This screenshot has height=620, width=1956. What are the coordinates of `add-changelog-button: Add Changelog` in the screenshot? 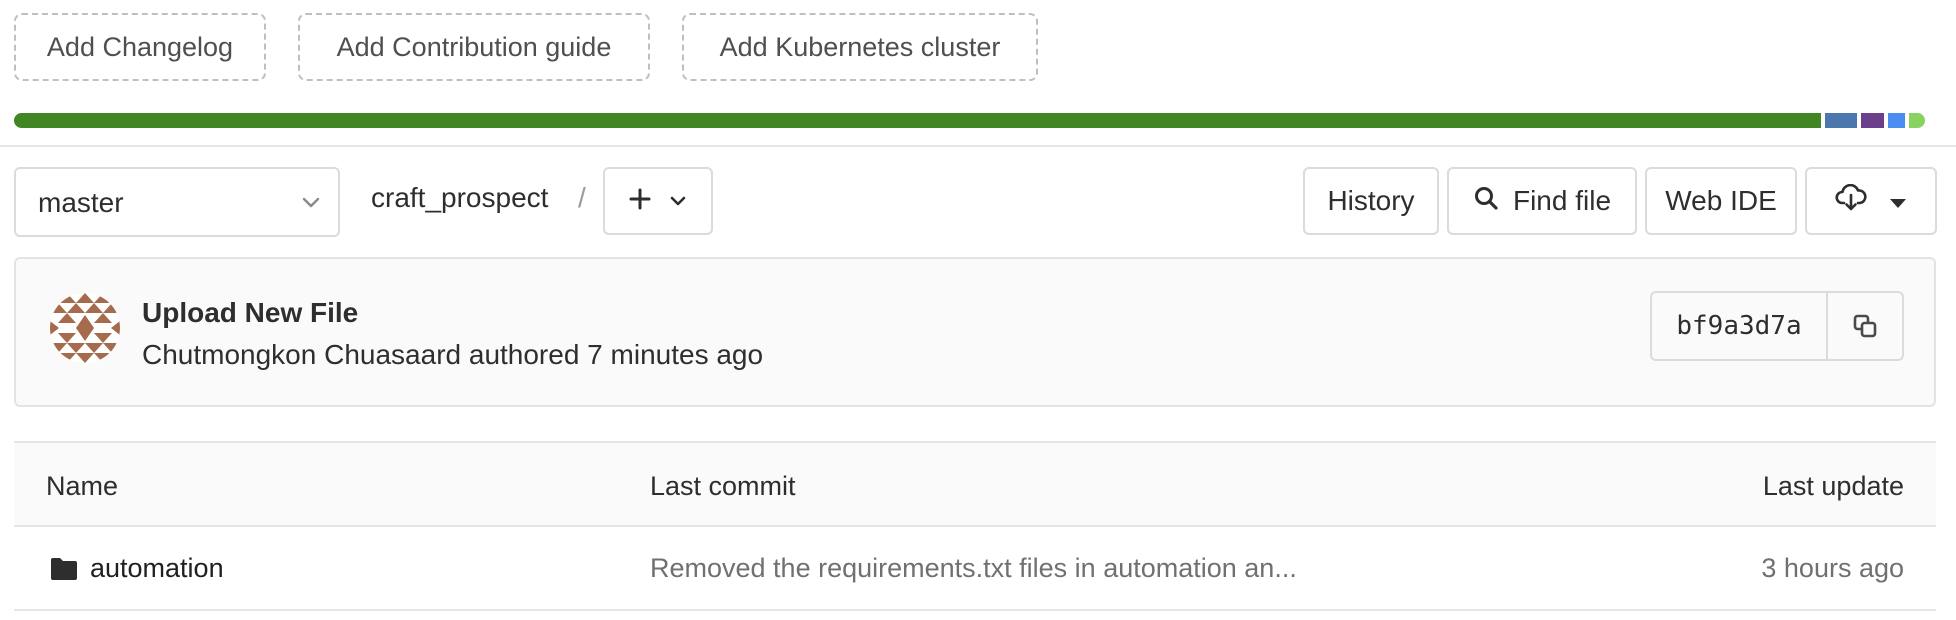 It's located at (140, 47).